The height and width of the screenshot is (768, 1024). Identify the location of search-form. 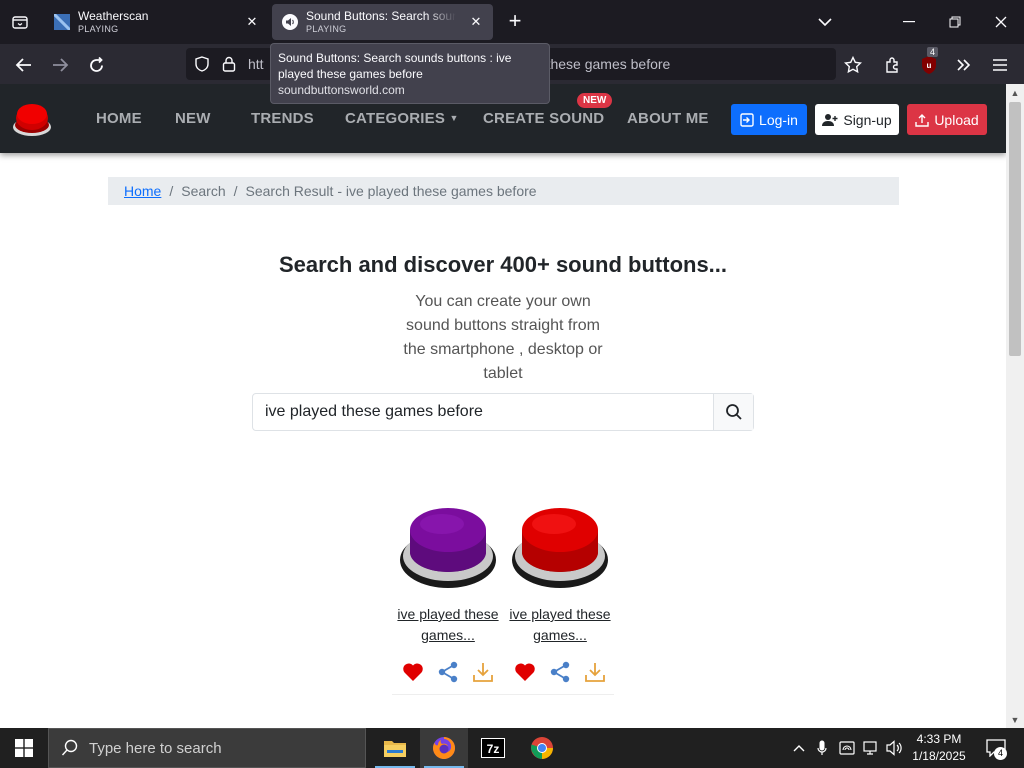
(503, 412).